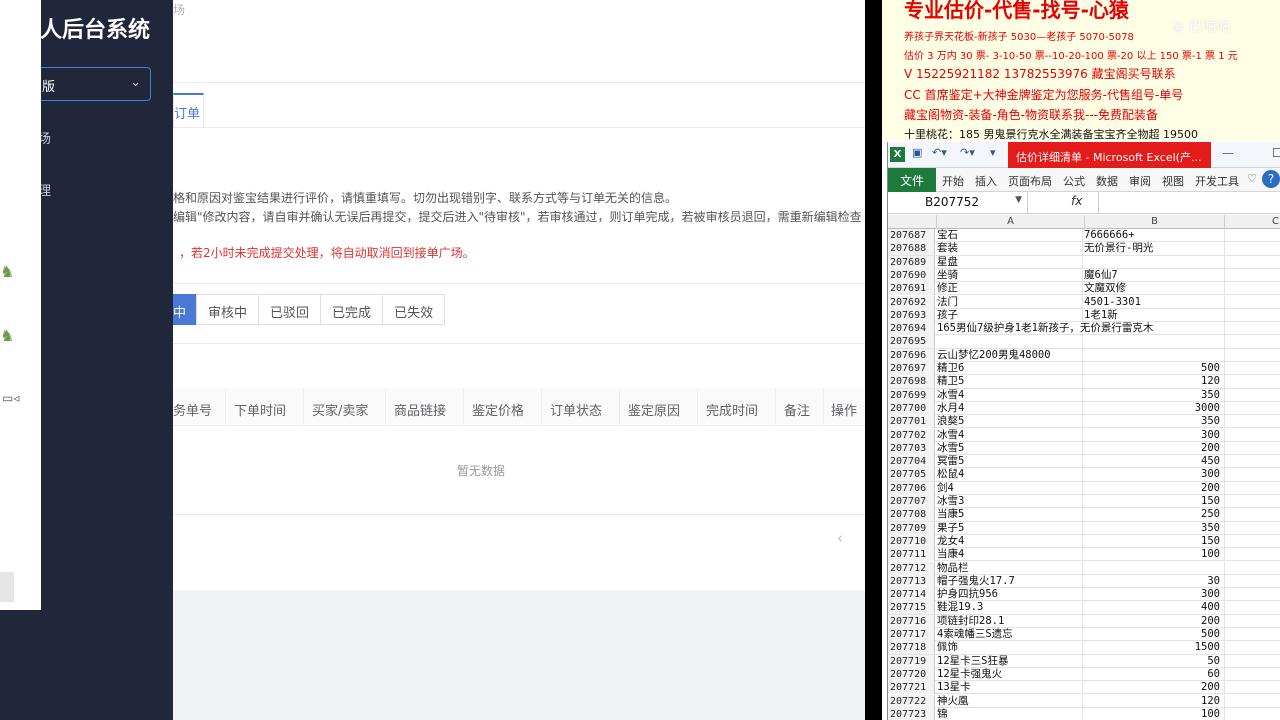  What do you see at coordinates (185, 309) in the screenshot?
I see `filter-in-progress: 中` at bounding box center [185, 309].